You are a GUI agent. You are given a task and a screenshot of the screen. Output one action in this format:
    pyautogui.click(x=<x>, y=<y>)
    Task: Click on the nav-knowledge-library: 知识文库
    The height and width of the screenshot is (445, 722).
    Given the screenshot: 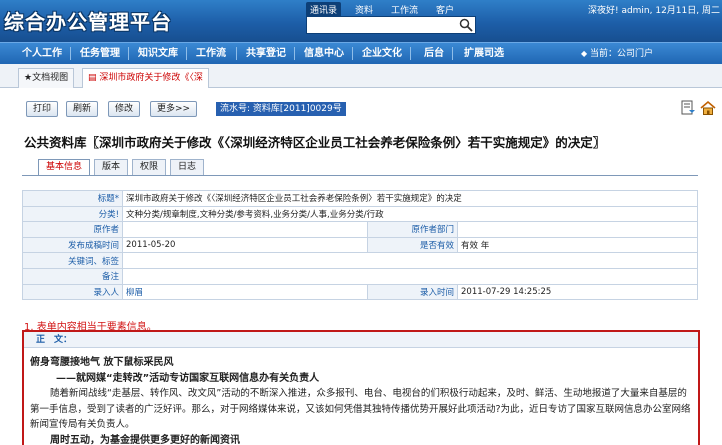 What is the action you would take?
    pyautogui.click(x=158, y=53)
    